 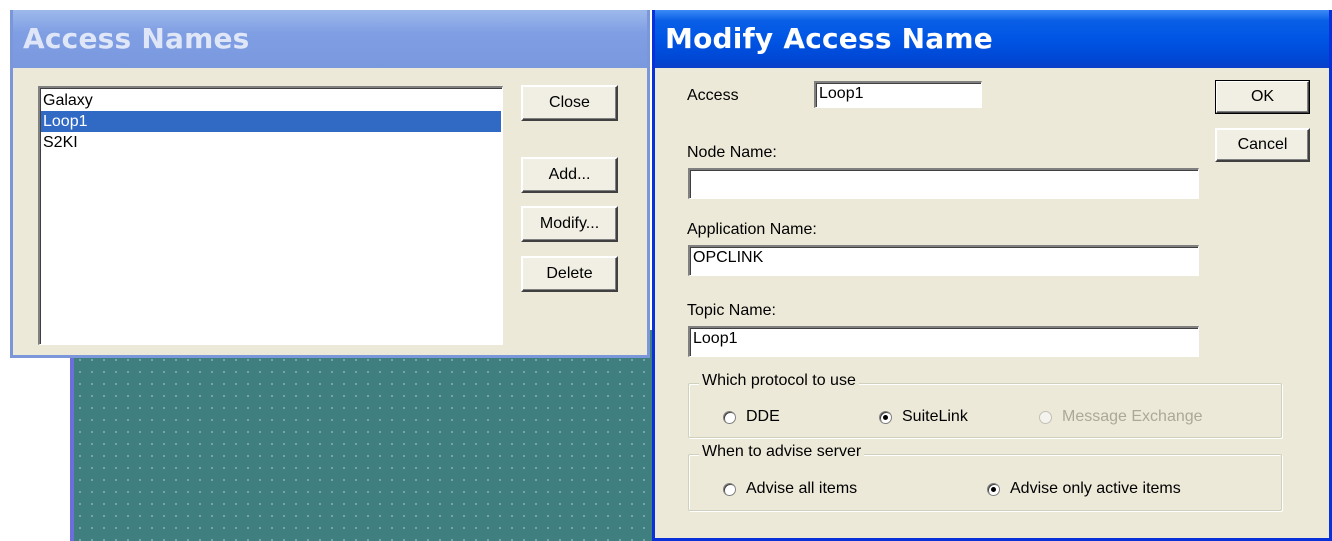 I want to click on radio-message-exchange: Message Exchange, so click(x=1121, y=417).